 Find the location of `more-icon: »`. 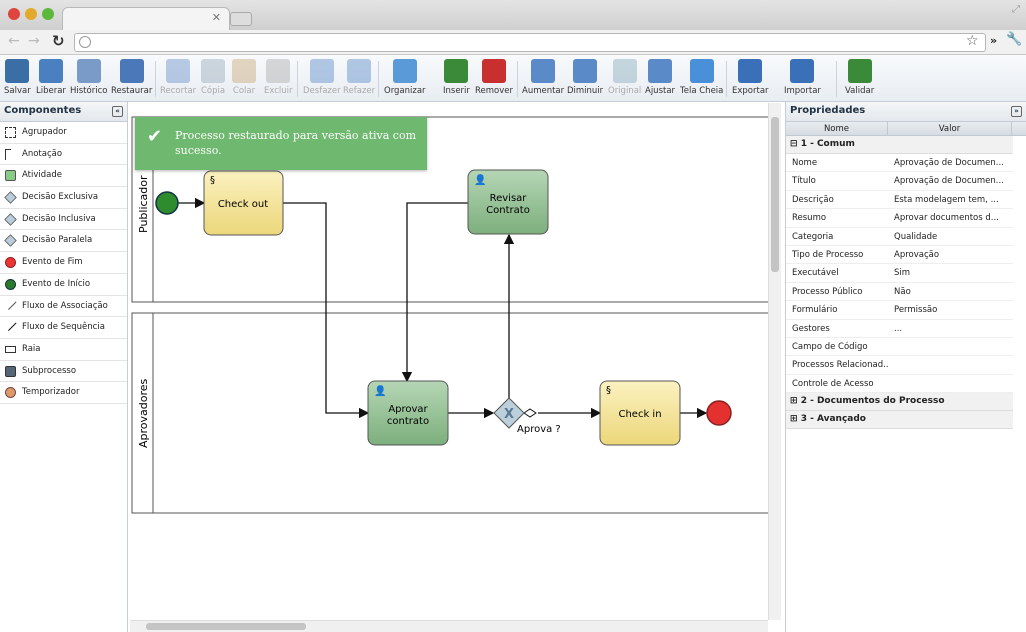

more-icon: » is located at coordinates (993, 40).